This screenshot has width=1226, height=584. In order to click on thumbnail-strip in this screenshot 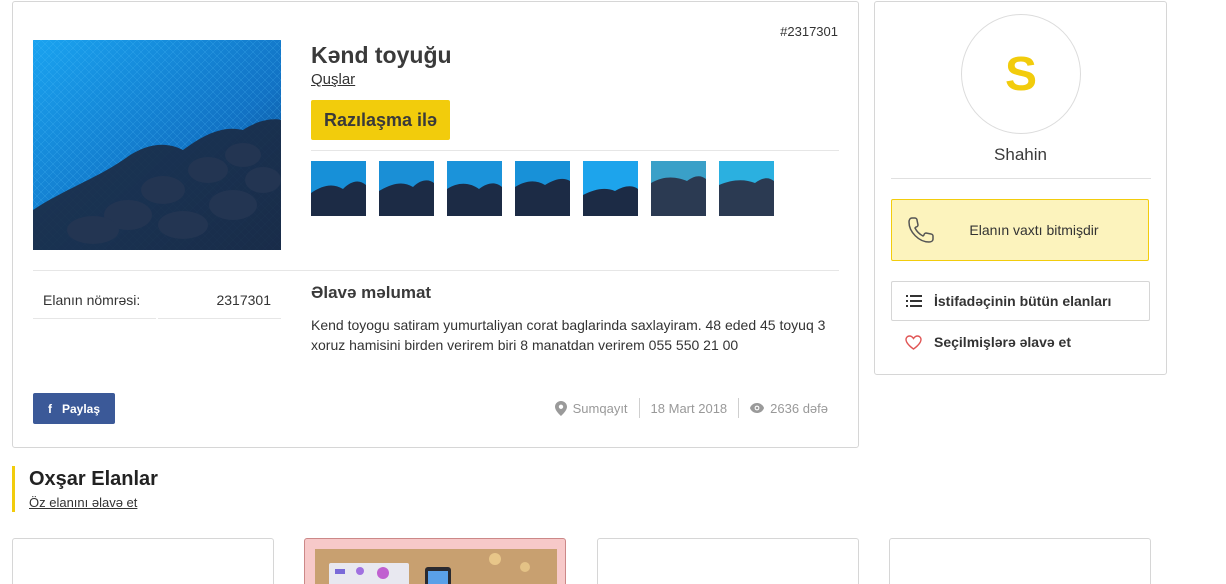, I will do `click(542, 188)`.